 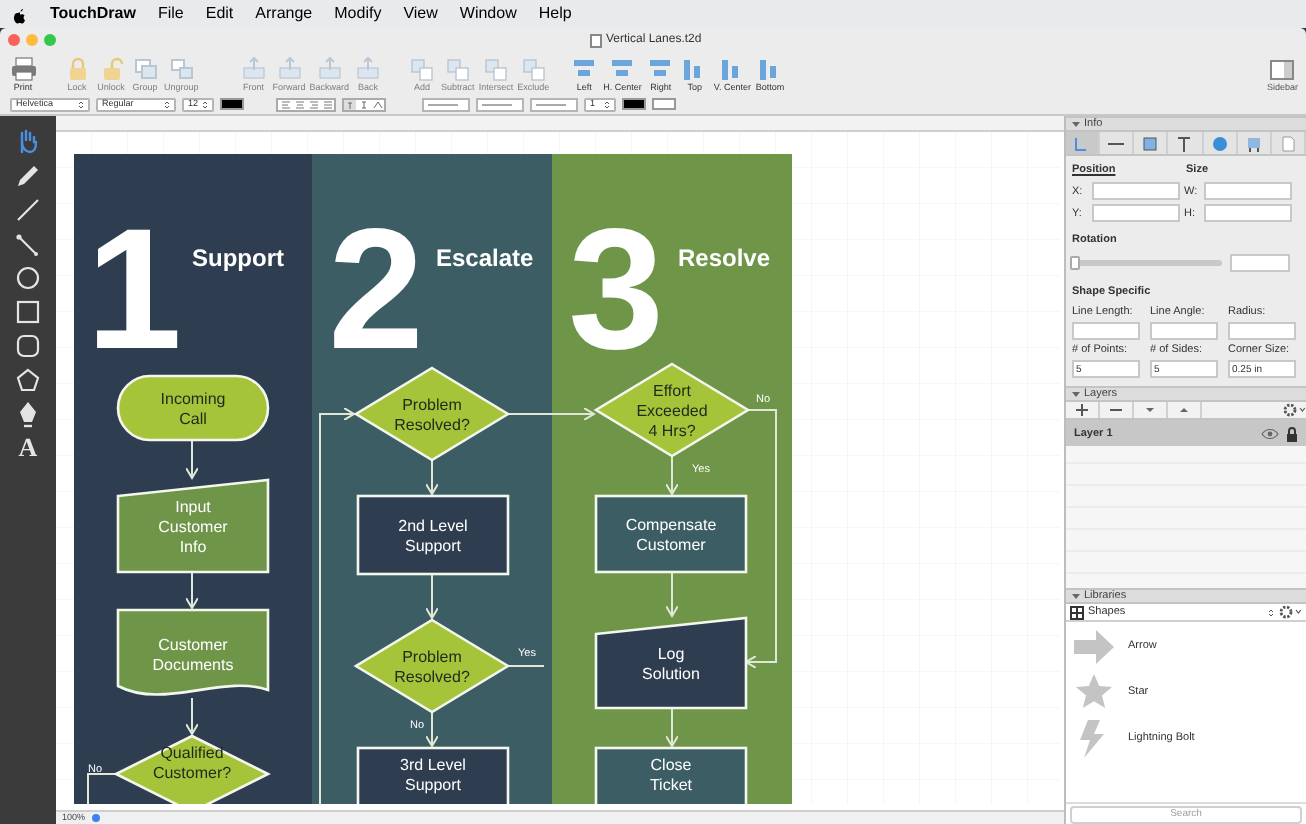 I want to click on shape-label: Compensate Customer, so click(x=671, y=535).